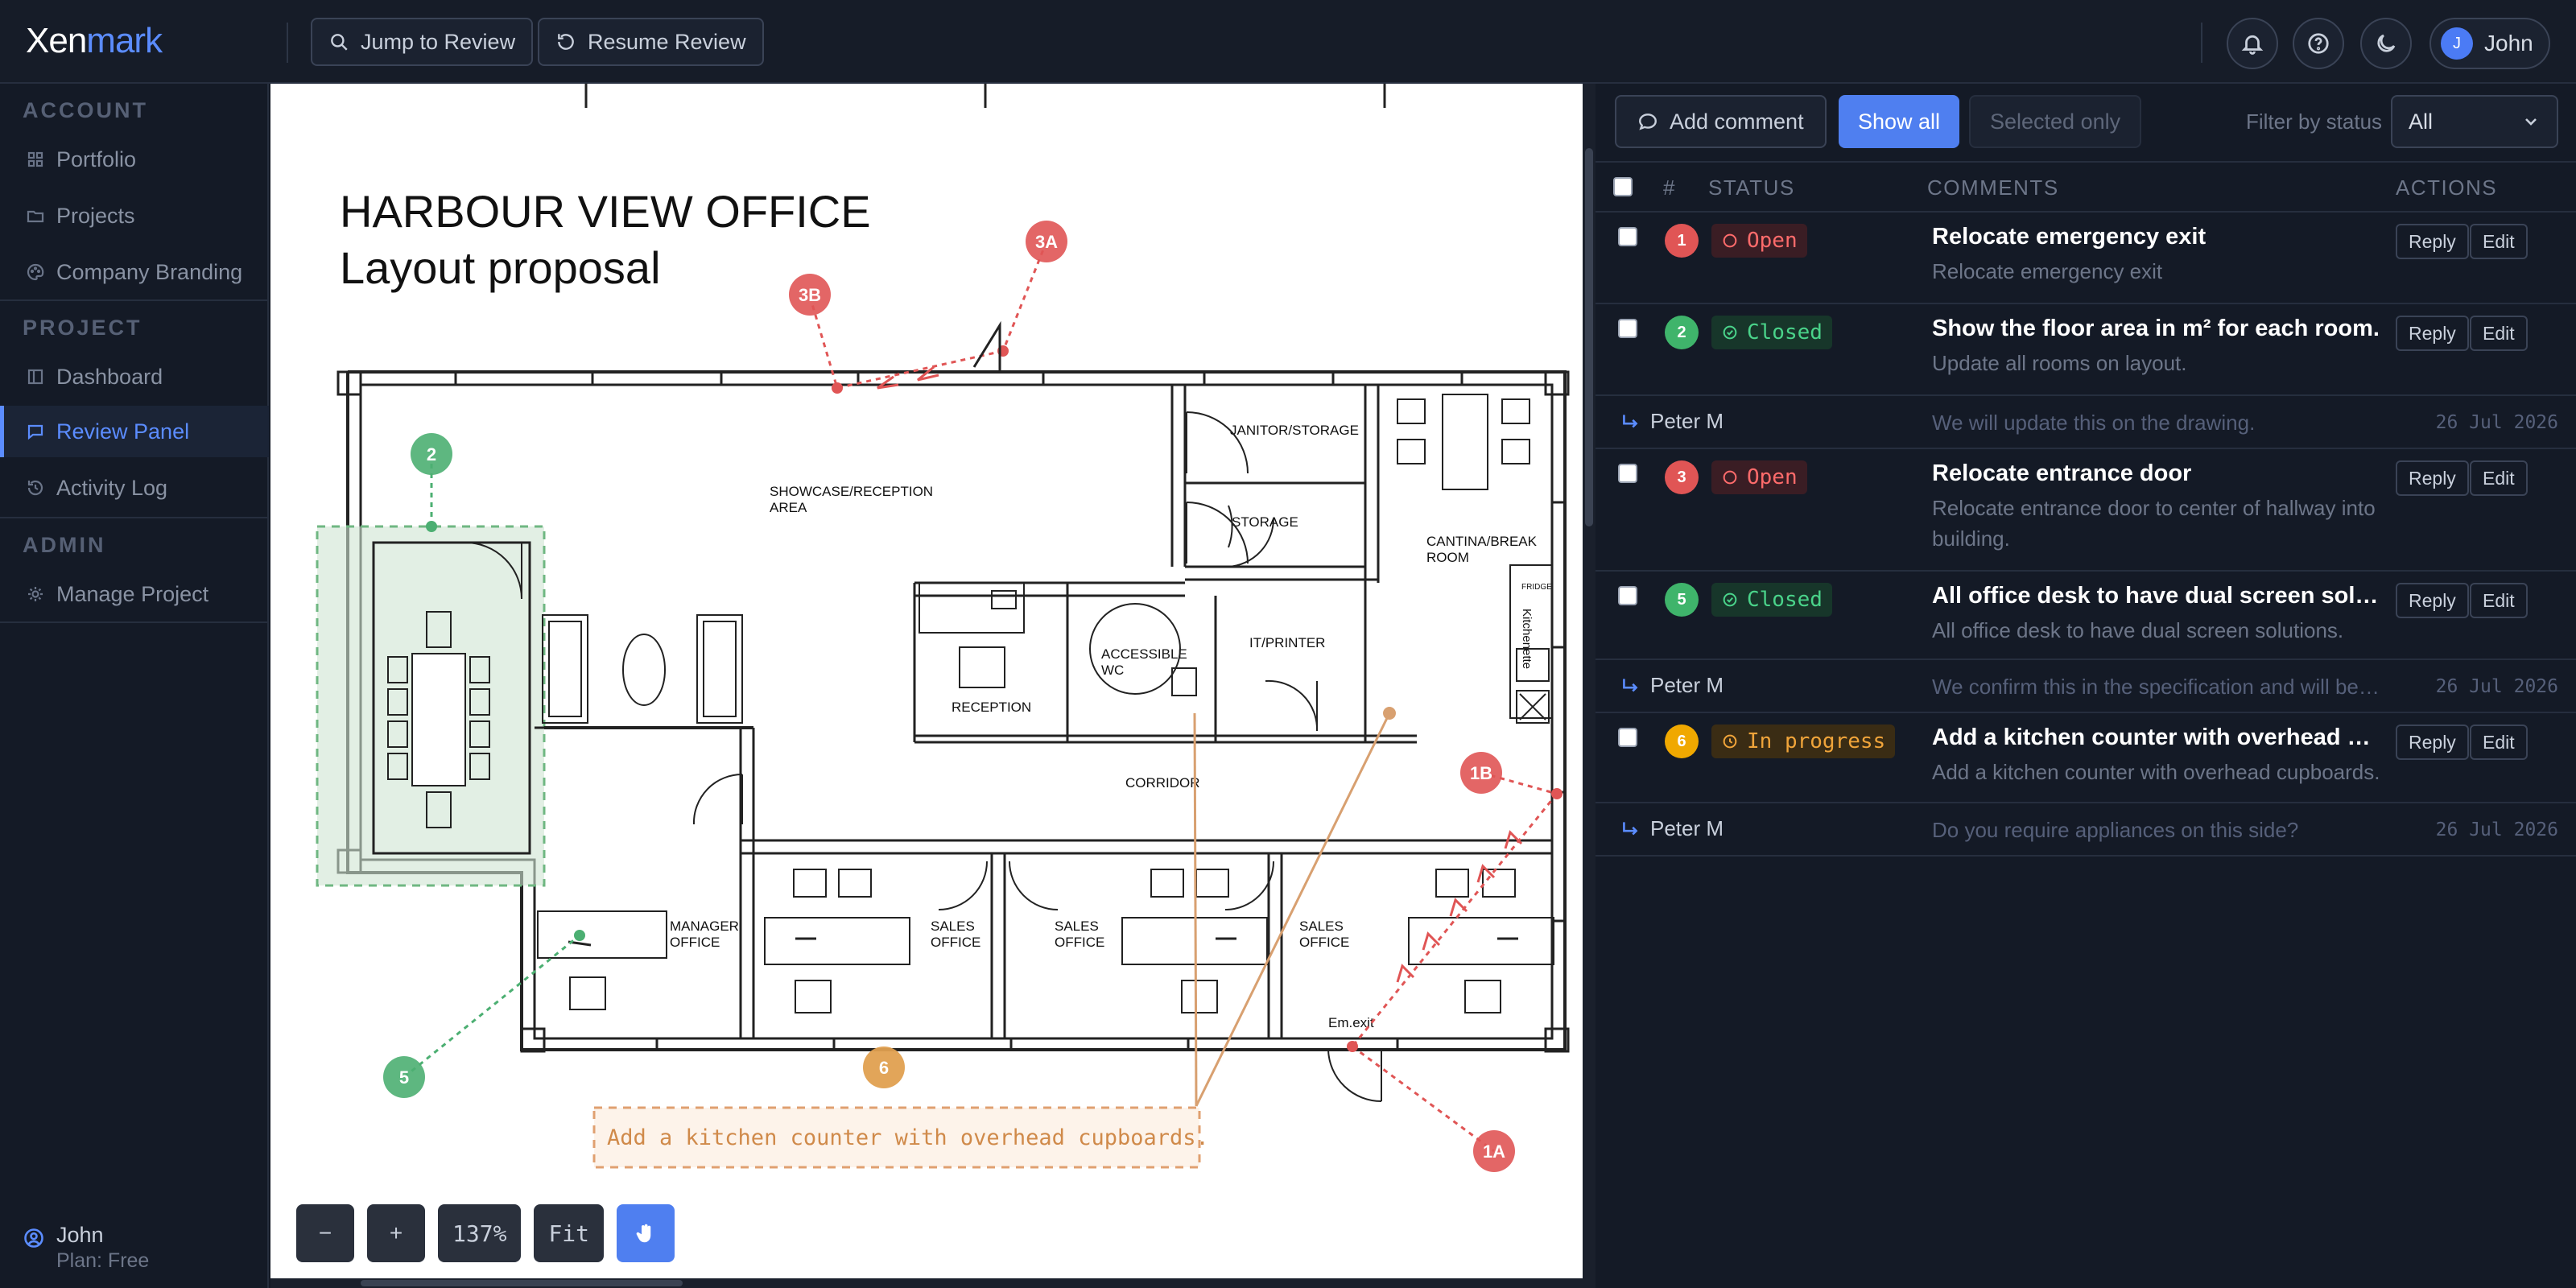 The height and width of the screenshot is (1288, 2576). What do you see at coordinates (1431, 1106) in the screenshot?
I see `annotation-1a: 1A` at bounding box center [1431, 1106].